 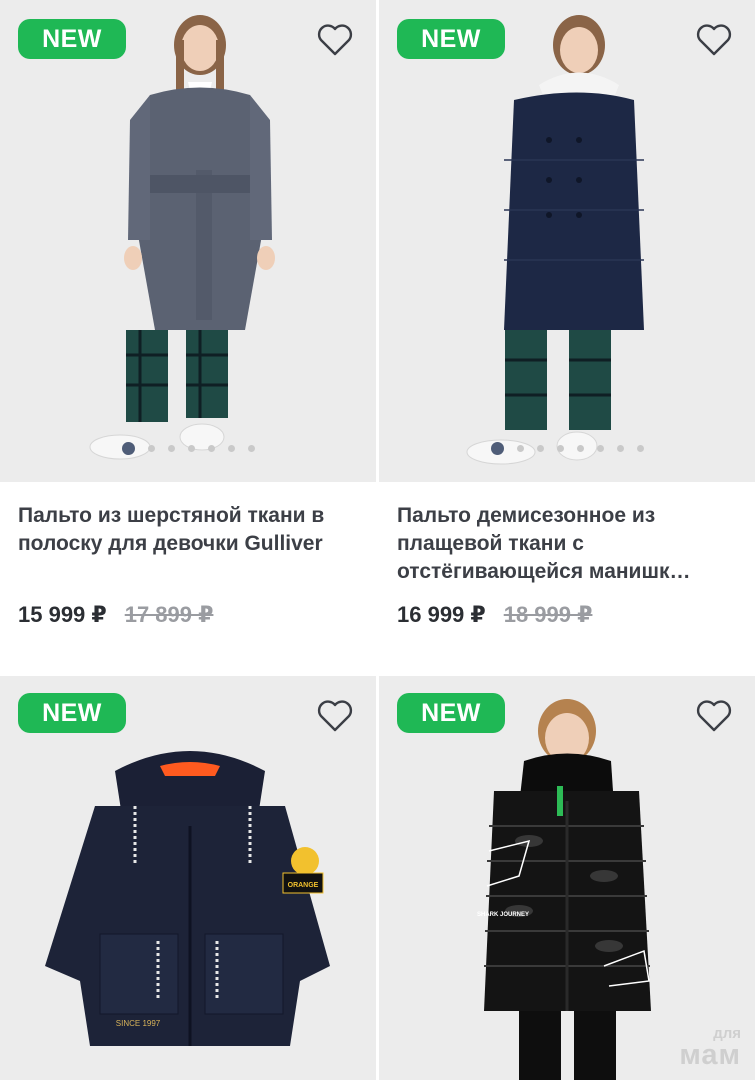 I want to click on watermark-logo: для мам, so click(x=710, y=1048).